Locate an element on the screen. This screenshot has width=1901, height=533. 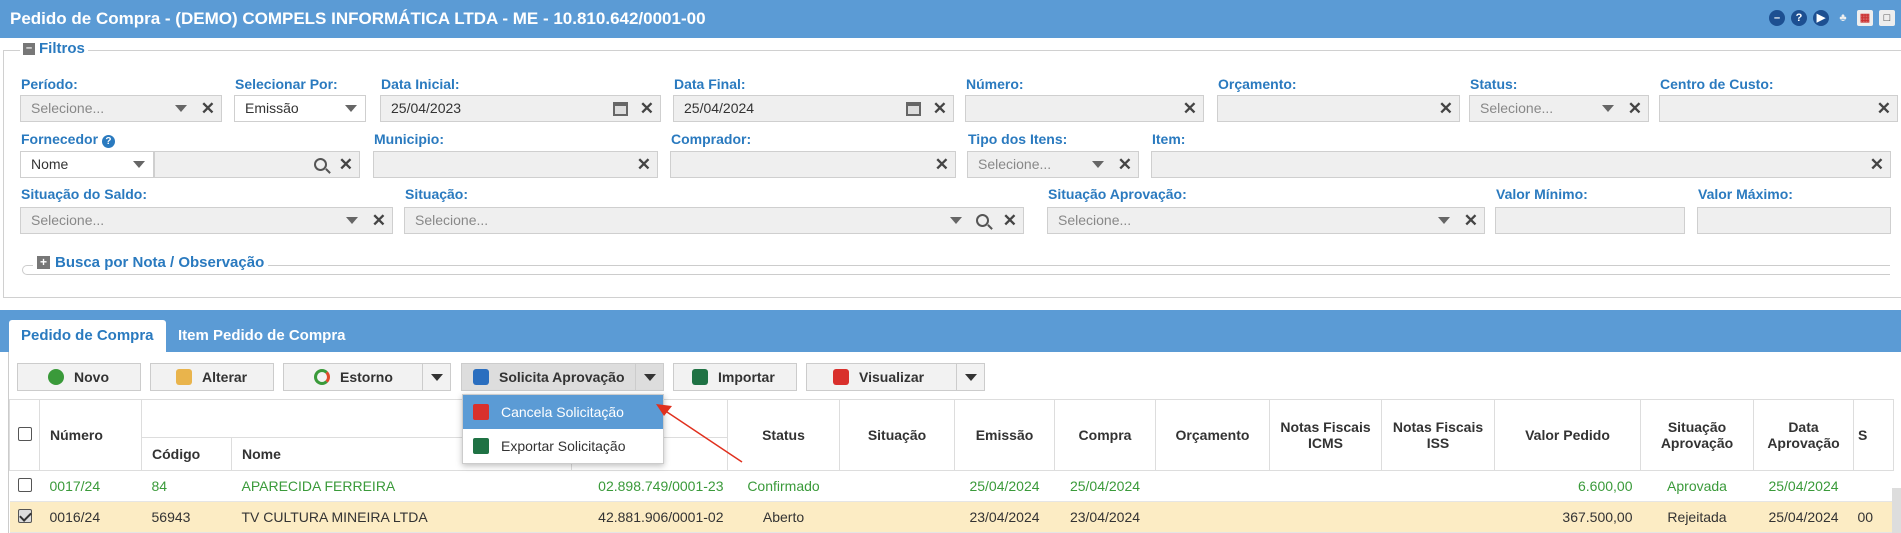
fornecedor-type-select: Nome is located at coordinates (87, 164).